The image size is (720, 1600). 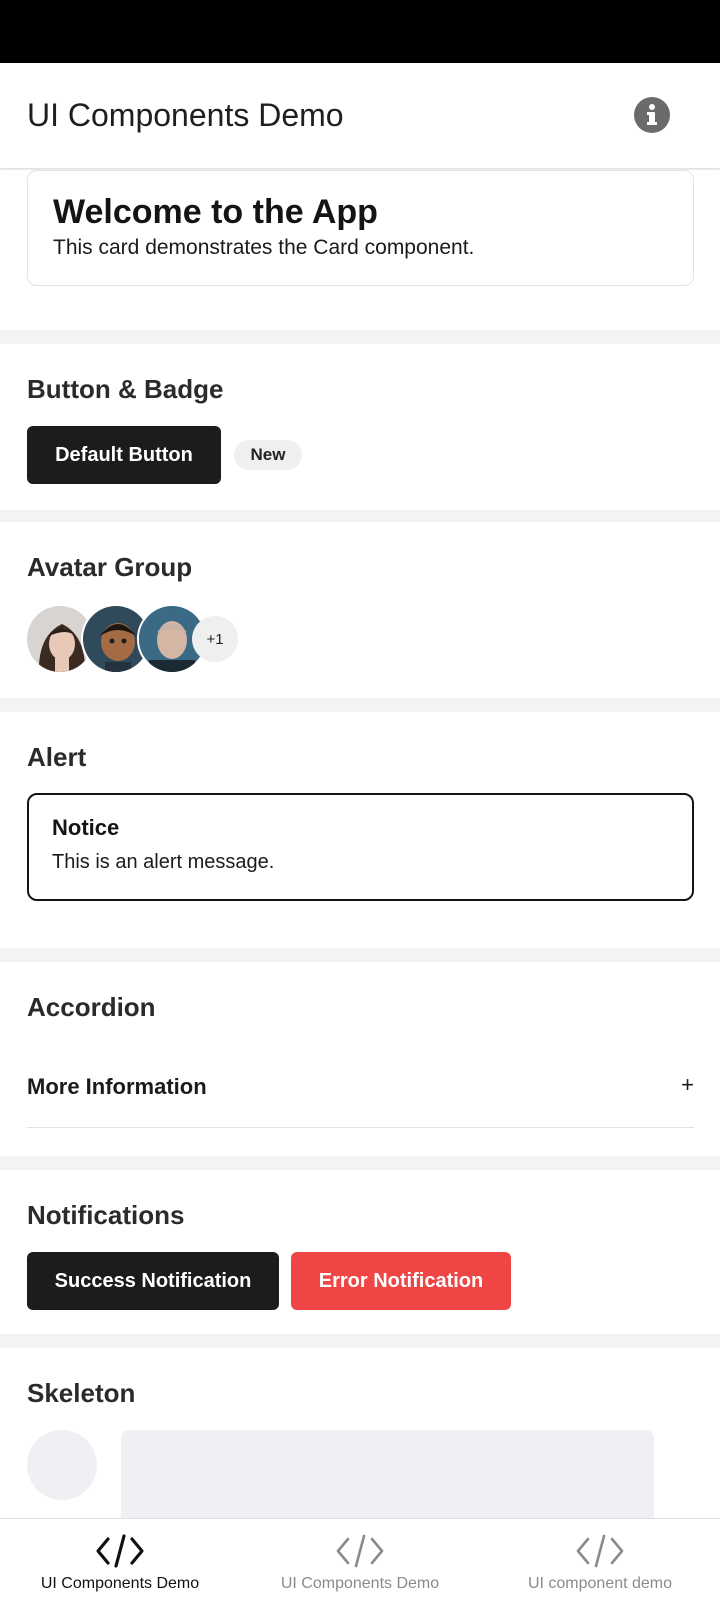 What do you see at coordinates (124, 455) in the screenshot?
I see `default-button: Default Button` at bounding box center [124, 455].